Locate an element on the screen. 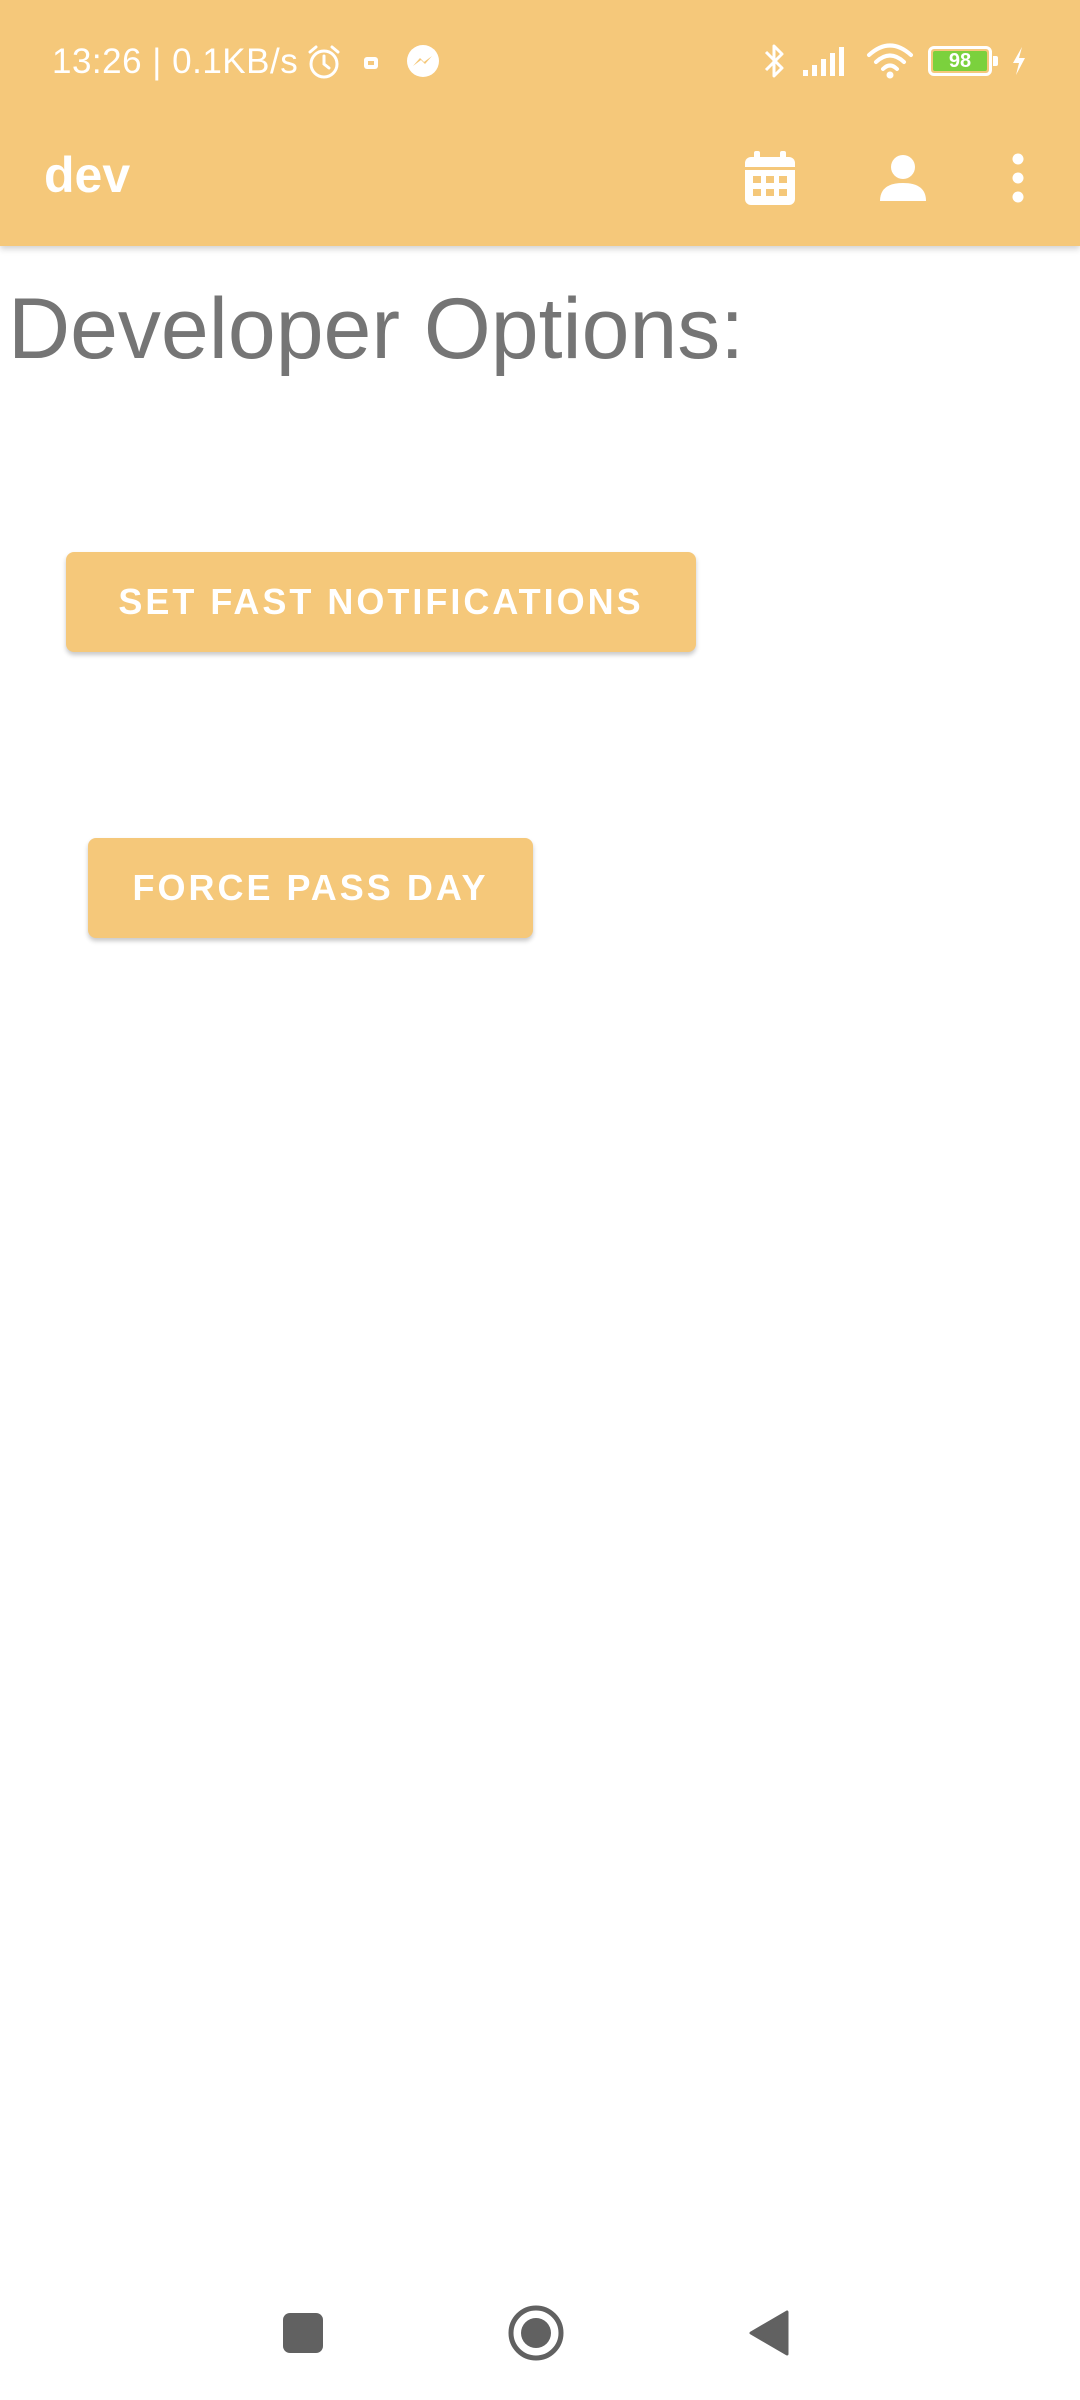 The image size is (1080, 2400). status-bar-left: 13:26 | 0.1KB/s is located at coordinates (247, 62).